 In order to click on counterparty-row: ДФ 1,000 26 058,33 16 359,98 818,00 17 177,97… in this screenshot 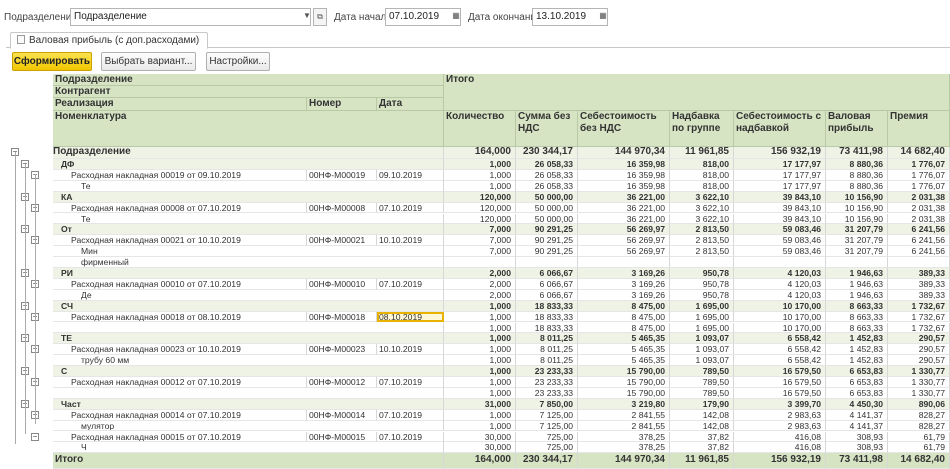, I will do `click(501, 164)`.